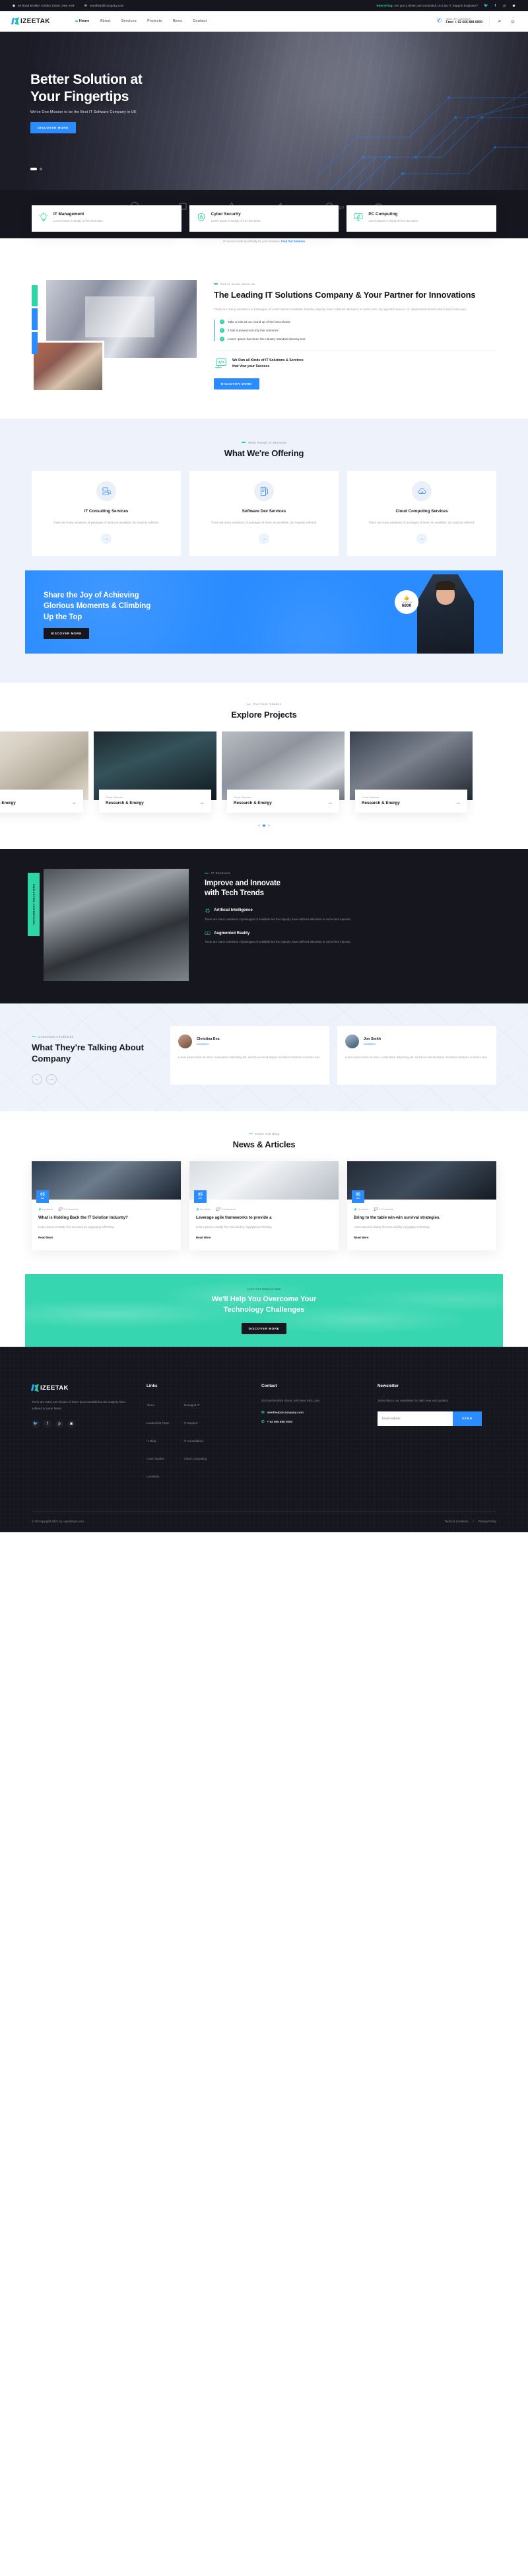 The height and width of the screenshot is (2576, 528). What do you see at coordinates (155, 1459) in the screenshot?
I see `footer-link-case-studies: Case Studies` at bounding box center [155, 1459].